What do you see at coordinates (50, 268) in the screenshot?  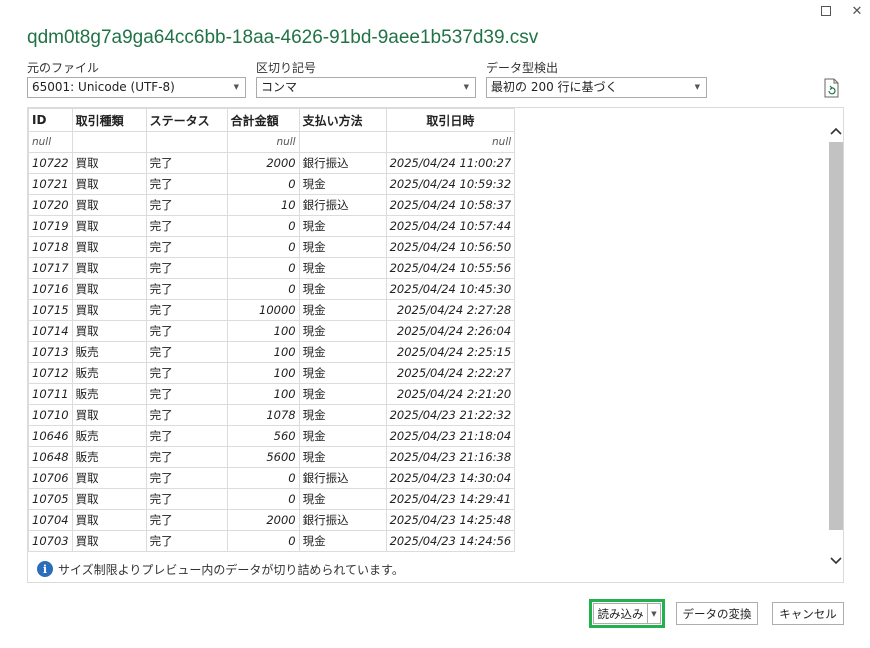 I see `table-cell: 10717` at bounding box center [50, 268].